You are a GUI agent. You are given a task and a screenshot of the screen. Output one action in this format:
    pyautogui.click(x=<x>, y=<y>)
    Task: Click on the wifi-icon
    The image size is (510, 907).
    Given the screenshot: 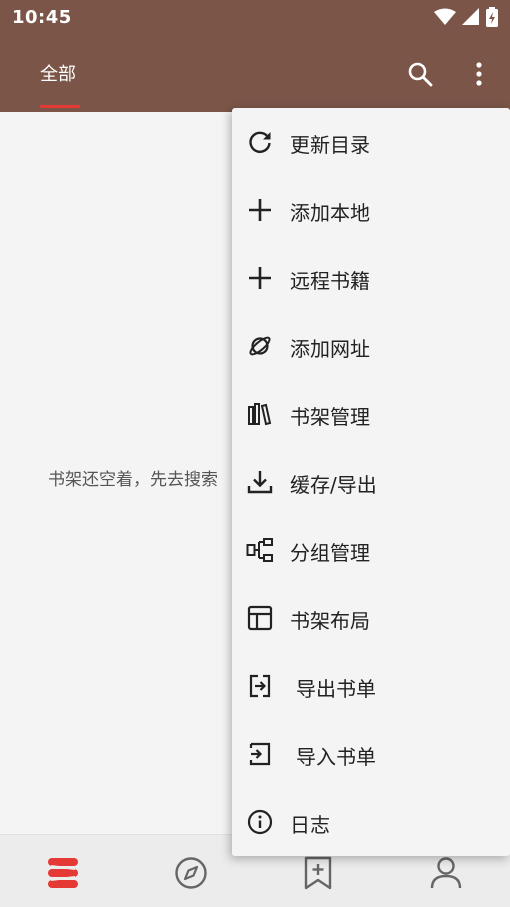 What is the action you would take?
    pyautogui.click(x=445, y=16)
    